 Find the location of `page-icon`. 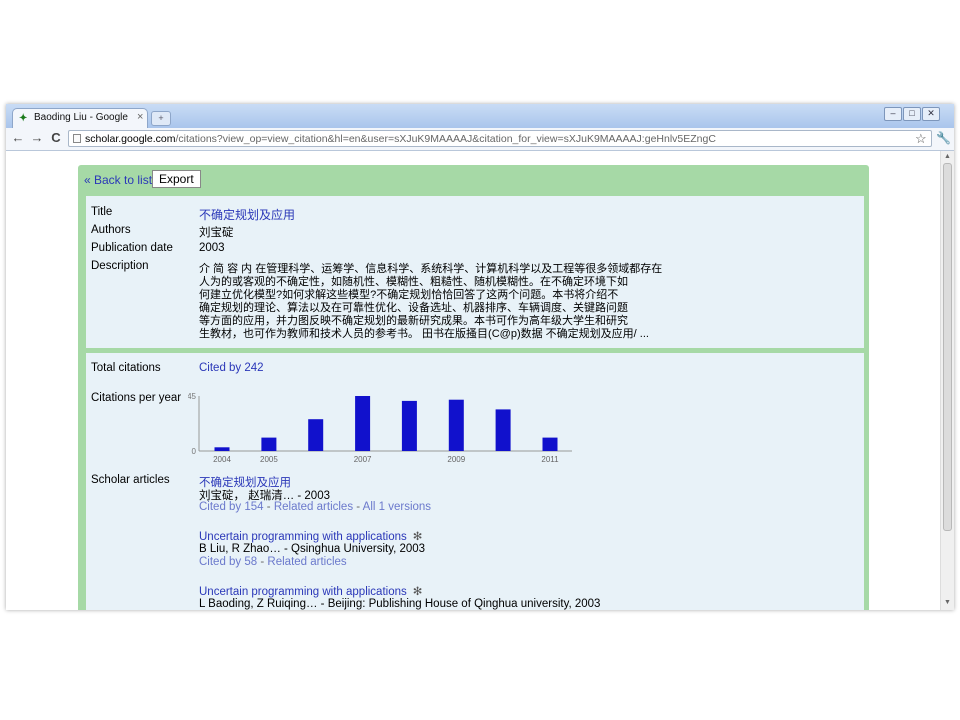

page-icon is located at coordinates (77, 138).